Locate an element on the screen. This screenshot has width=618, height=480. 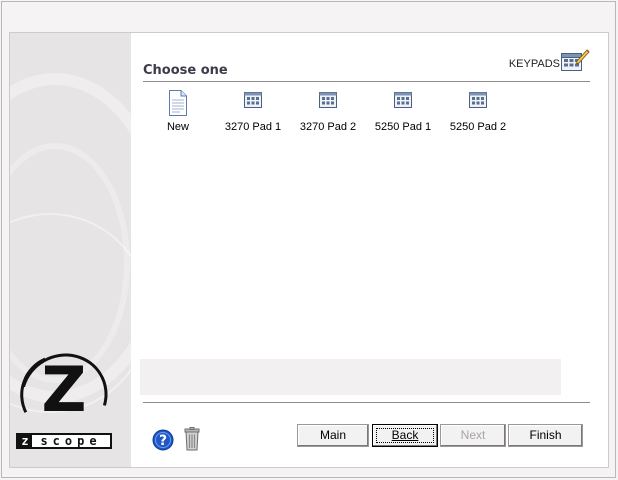
choice-3270-pad-1: 3270 Pad 1 is located at coordinates (253, 113).